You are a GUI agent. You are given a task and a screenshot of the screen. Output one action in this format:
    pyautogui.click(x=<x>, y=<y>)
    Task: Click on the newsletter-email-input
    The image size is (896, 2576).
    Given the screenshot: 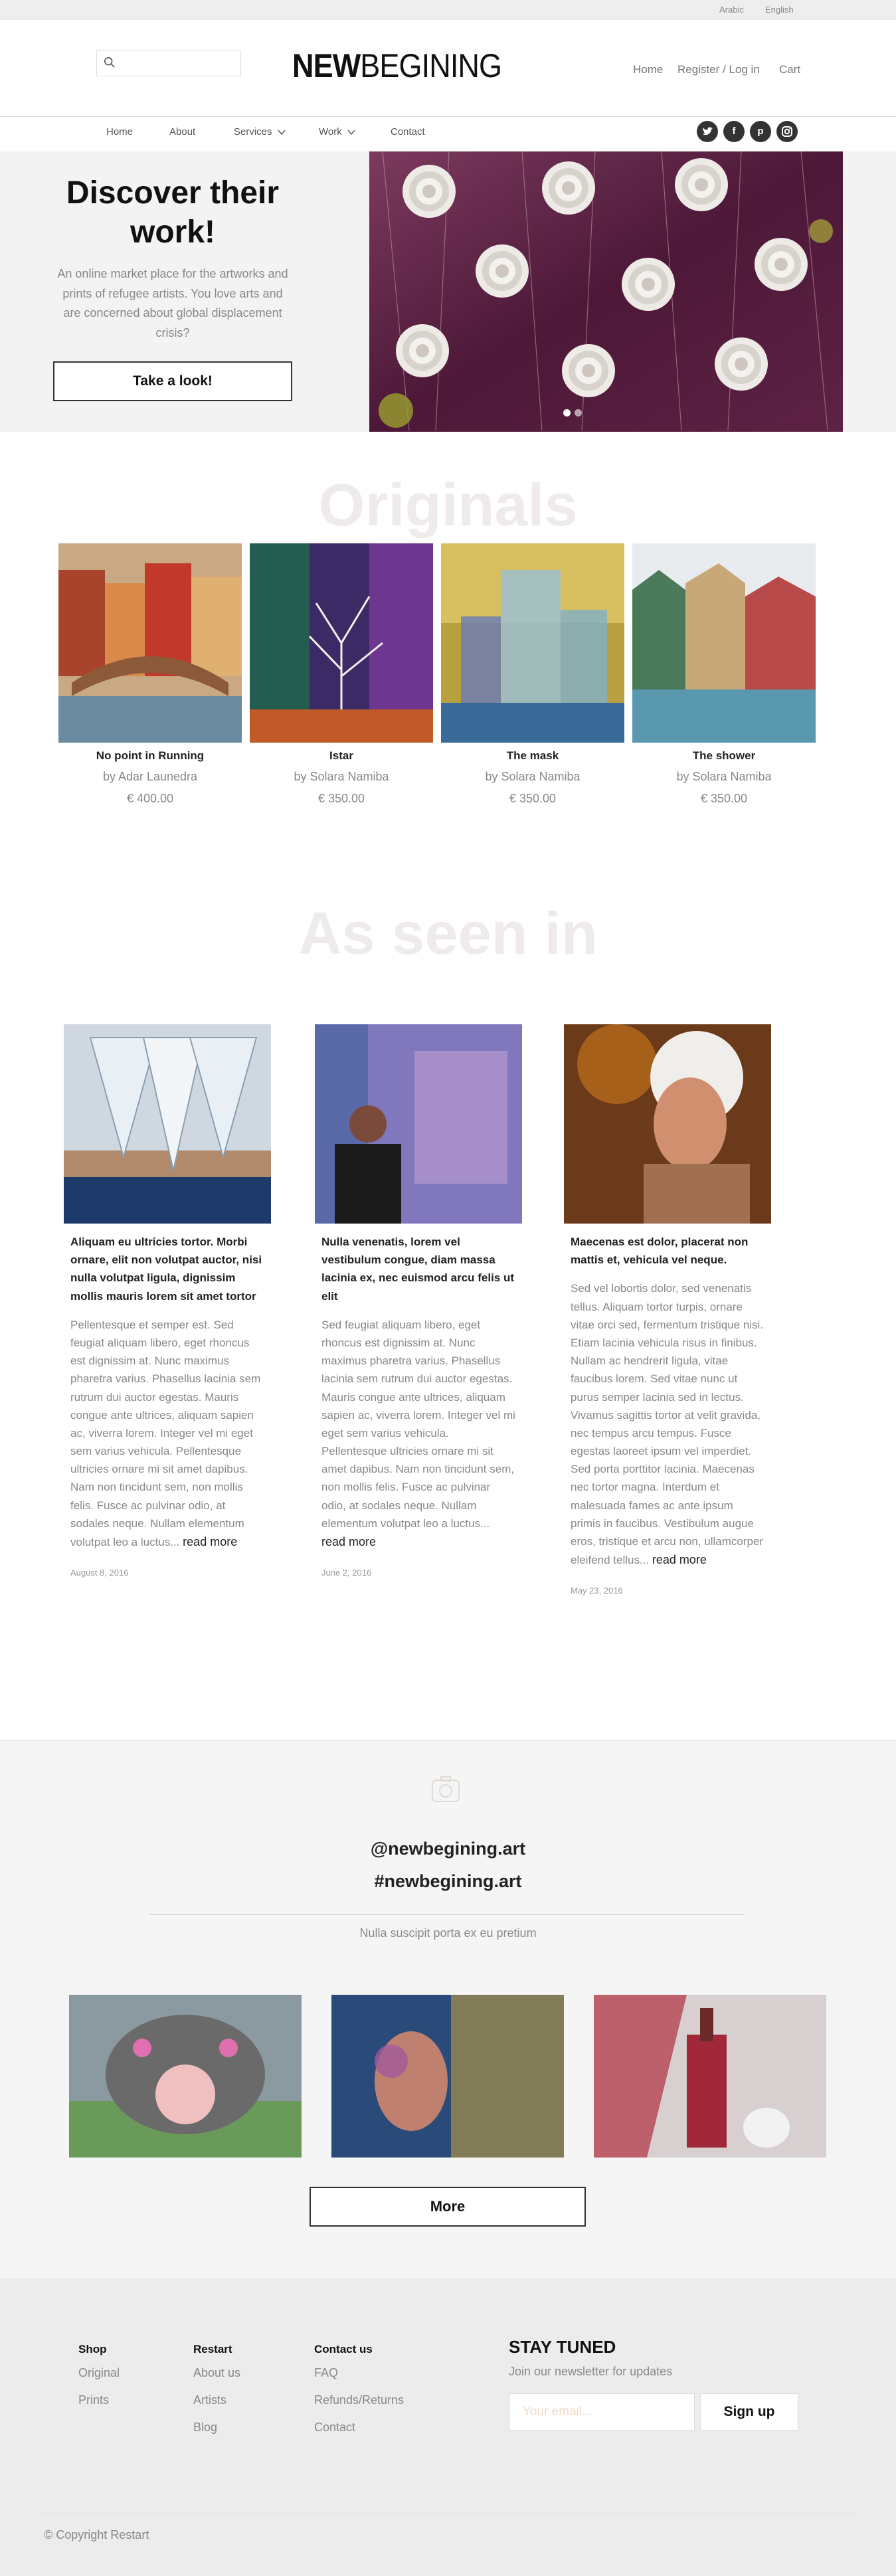 What is the action you would take?
    pyautogui.click(x=601, y=2412)
    